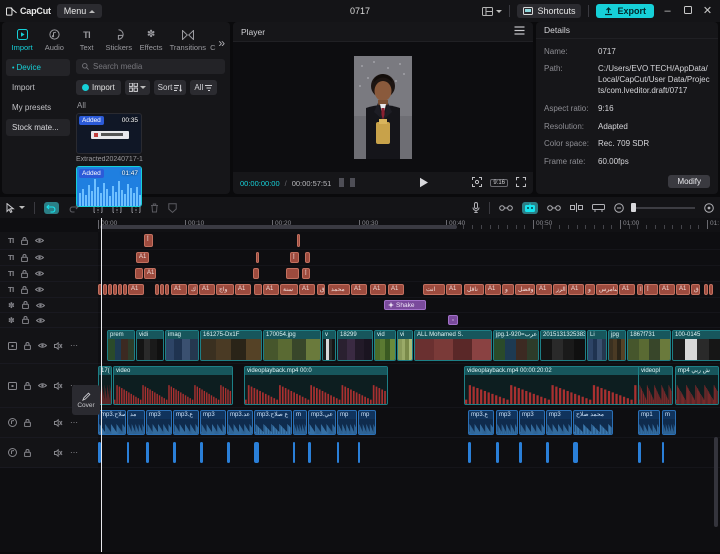  What do you see at coordinates (477, 183) in the screenshot?
I see `crop-icon` at bounding box center [477, 183].